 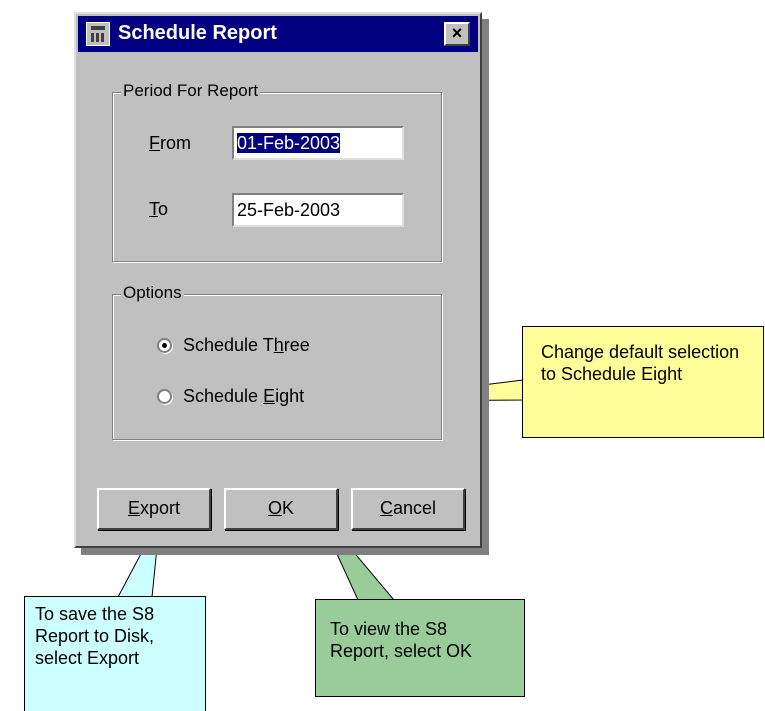 I want to click on to-label: To, so click(x=159, y=209).